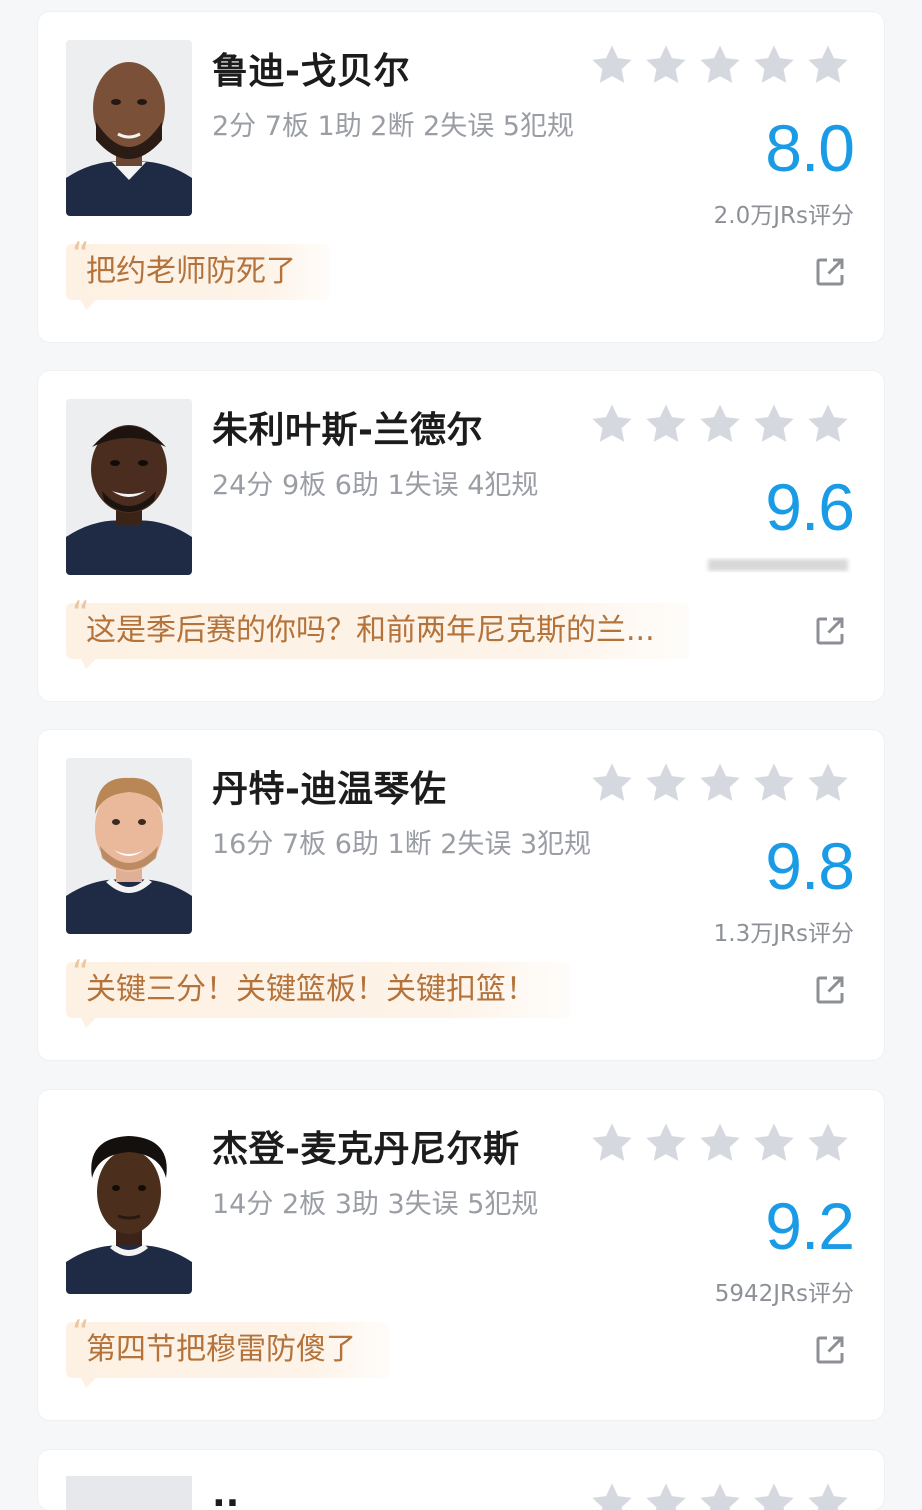  I want to click on player-stats: 16分 7板 6助 1断 2失误 3犯规, so click(402, 844).